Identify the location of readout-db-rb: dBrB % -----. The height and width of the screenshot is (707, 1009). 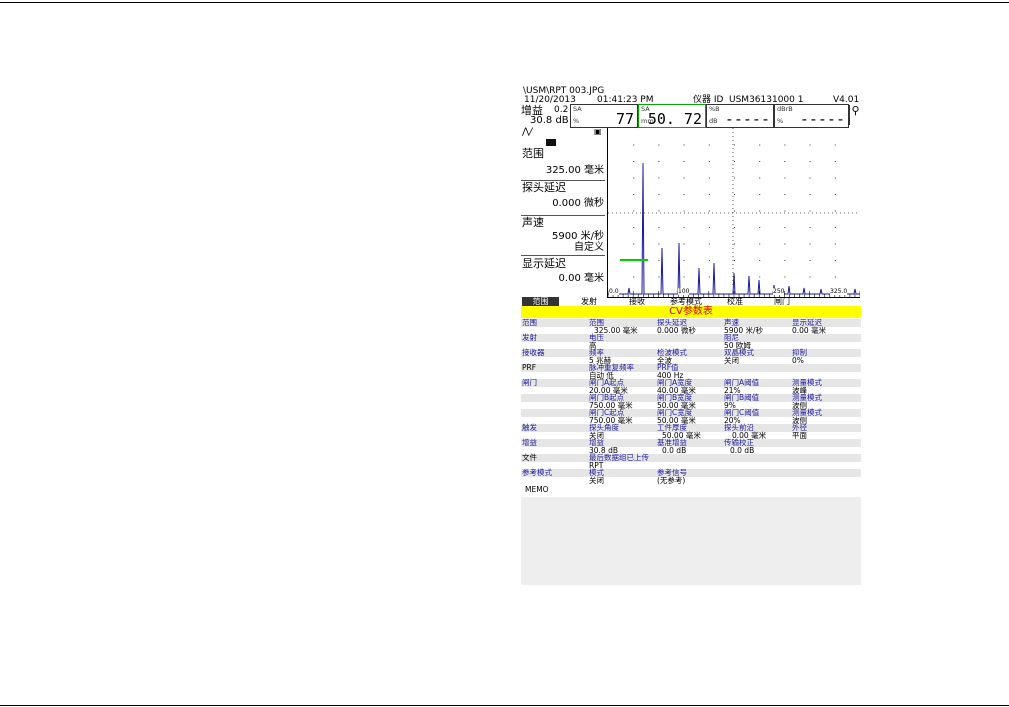
(811, 116).